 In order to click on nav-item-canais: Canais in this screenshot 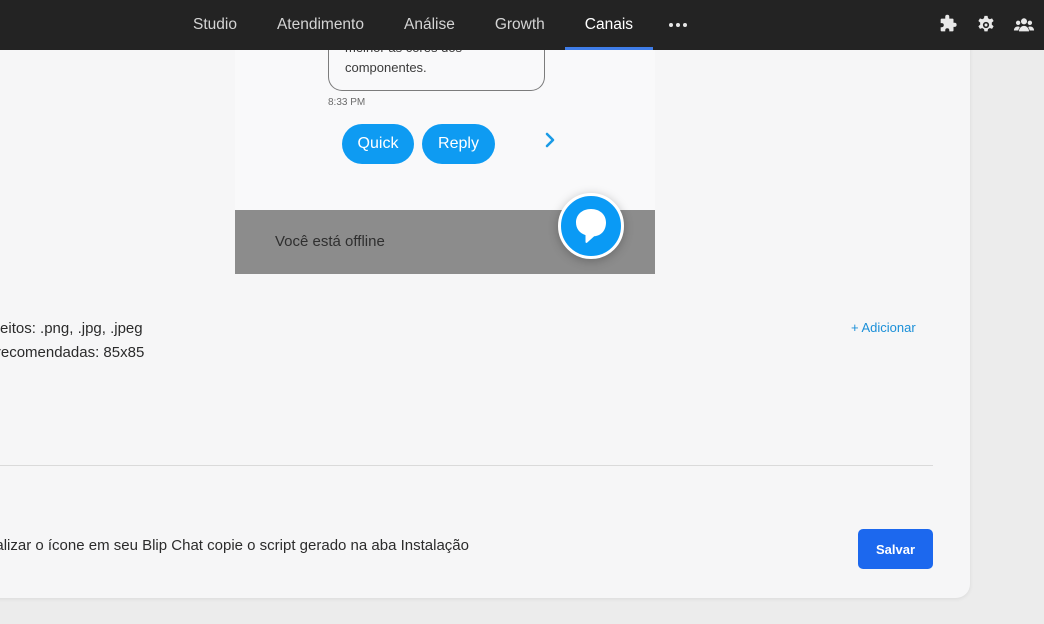, I will do `click(609, 25)`.